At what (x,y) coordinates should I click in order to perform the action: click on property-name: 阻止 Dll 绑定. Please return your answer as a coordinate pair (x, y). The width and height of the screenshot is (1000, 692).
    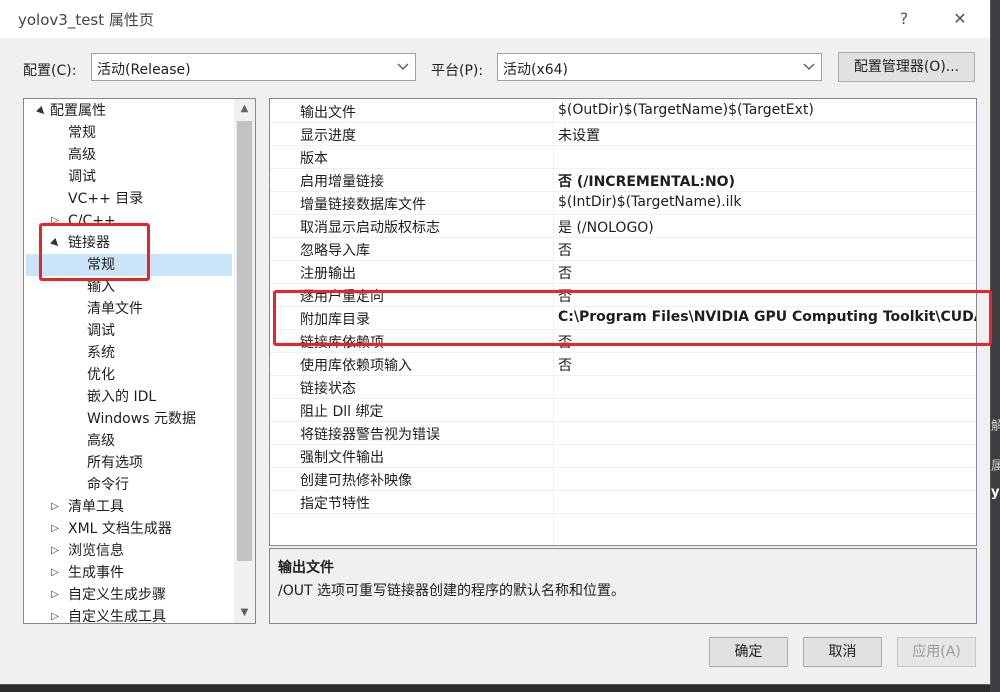
    Looking at the image, I should click on (342, 412).